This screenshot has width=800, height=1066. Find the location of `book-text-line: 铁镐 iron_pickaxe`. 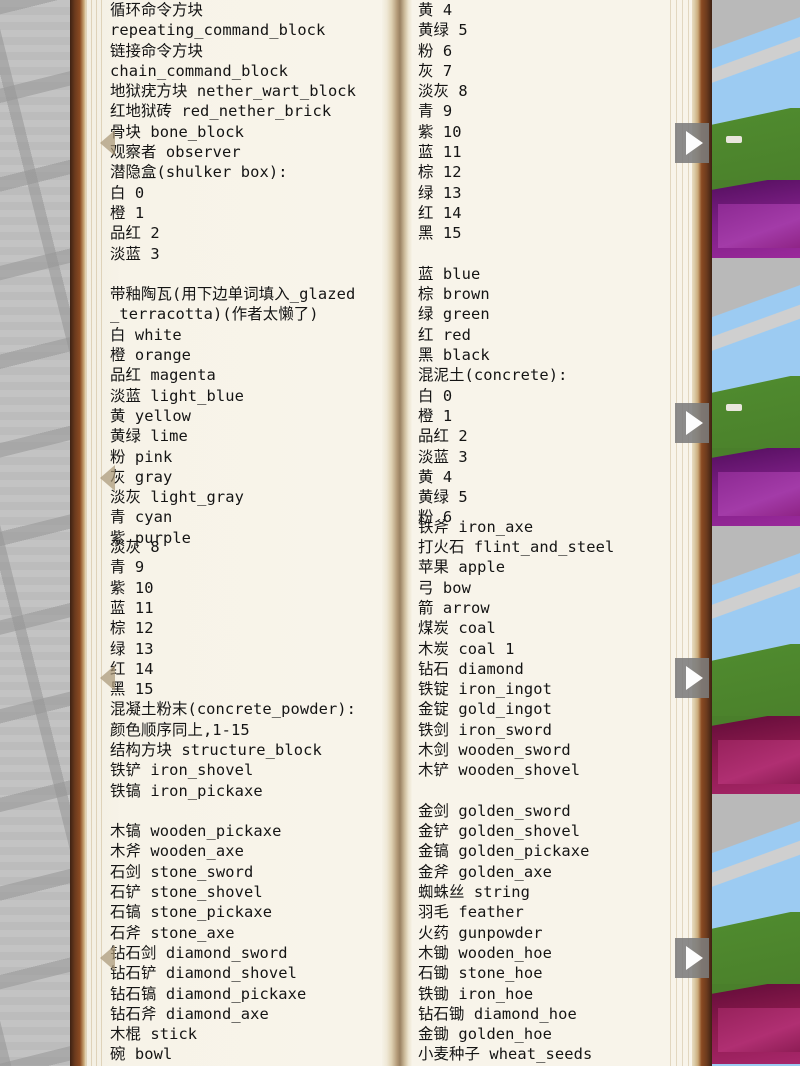

book-text-line: 铁镐 iron_pickaxe is located at coordinates (186, 790).